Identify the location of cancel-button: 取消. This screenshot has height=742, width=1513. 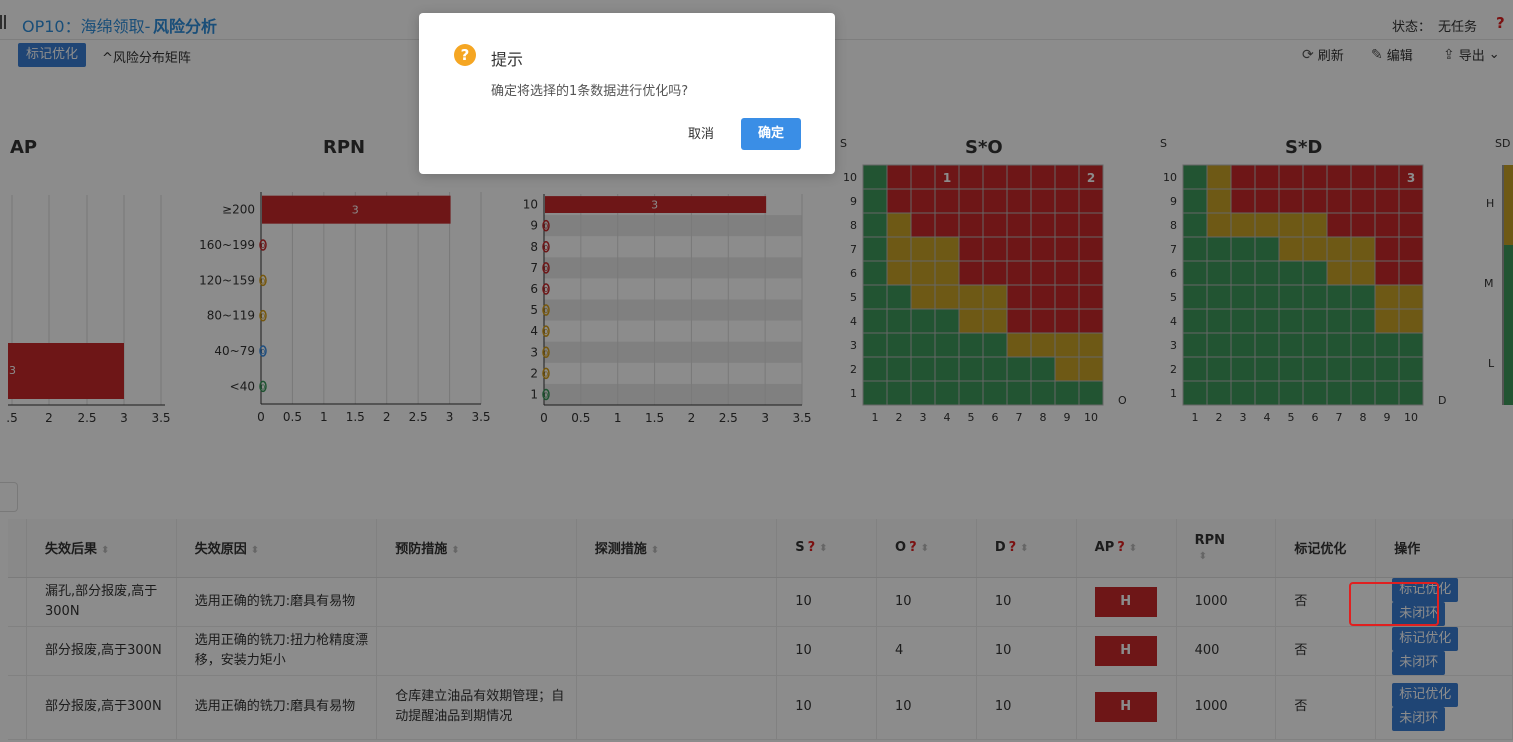
(701, 134).